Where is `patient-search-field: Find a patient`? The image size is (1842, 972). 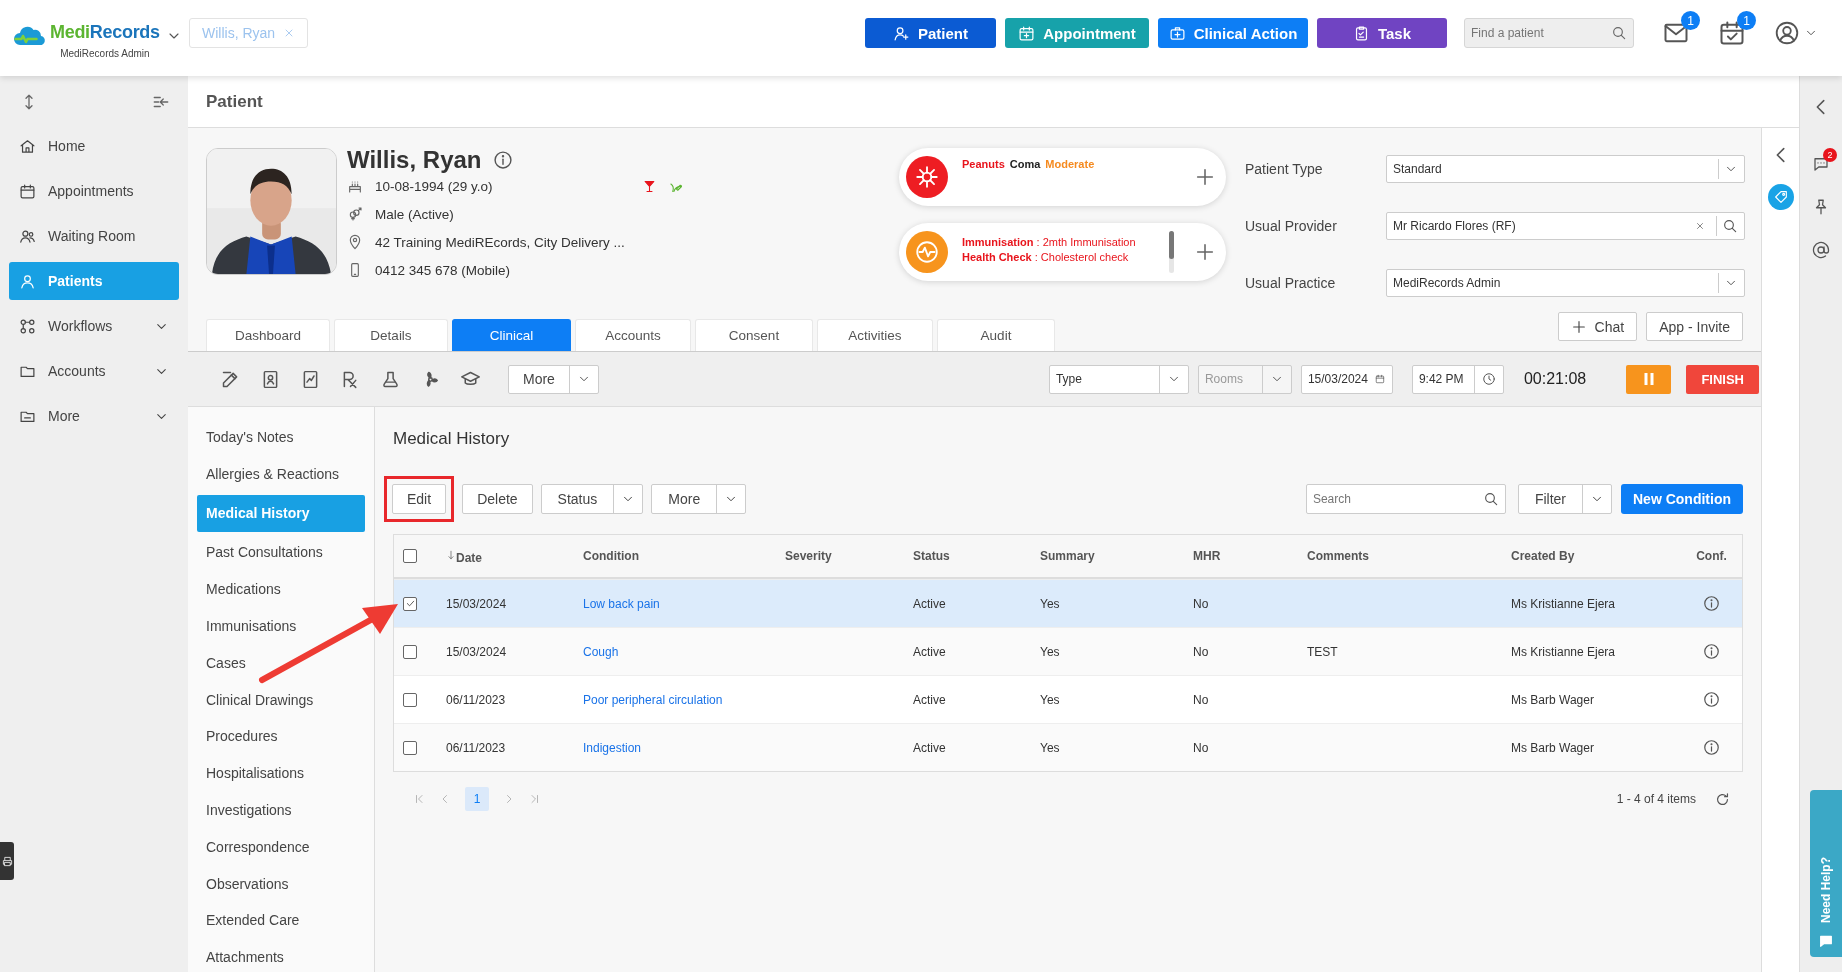
patient-search-field: Find a patient is located at coordinates (1549, 33).